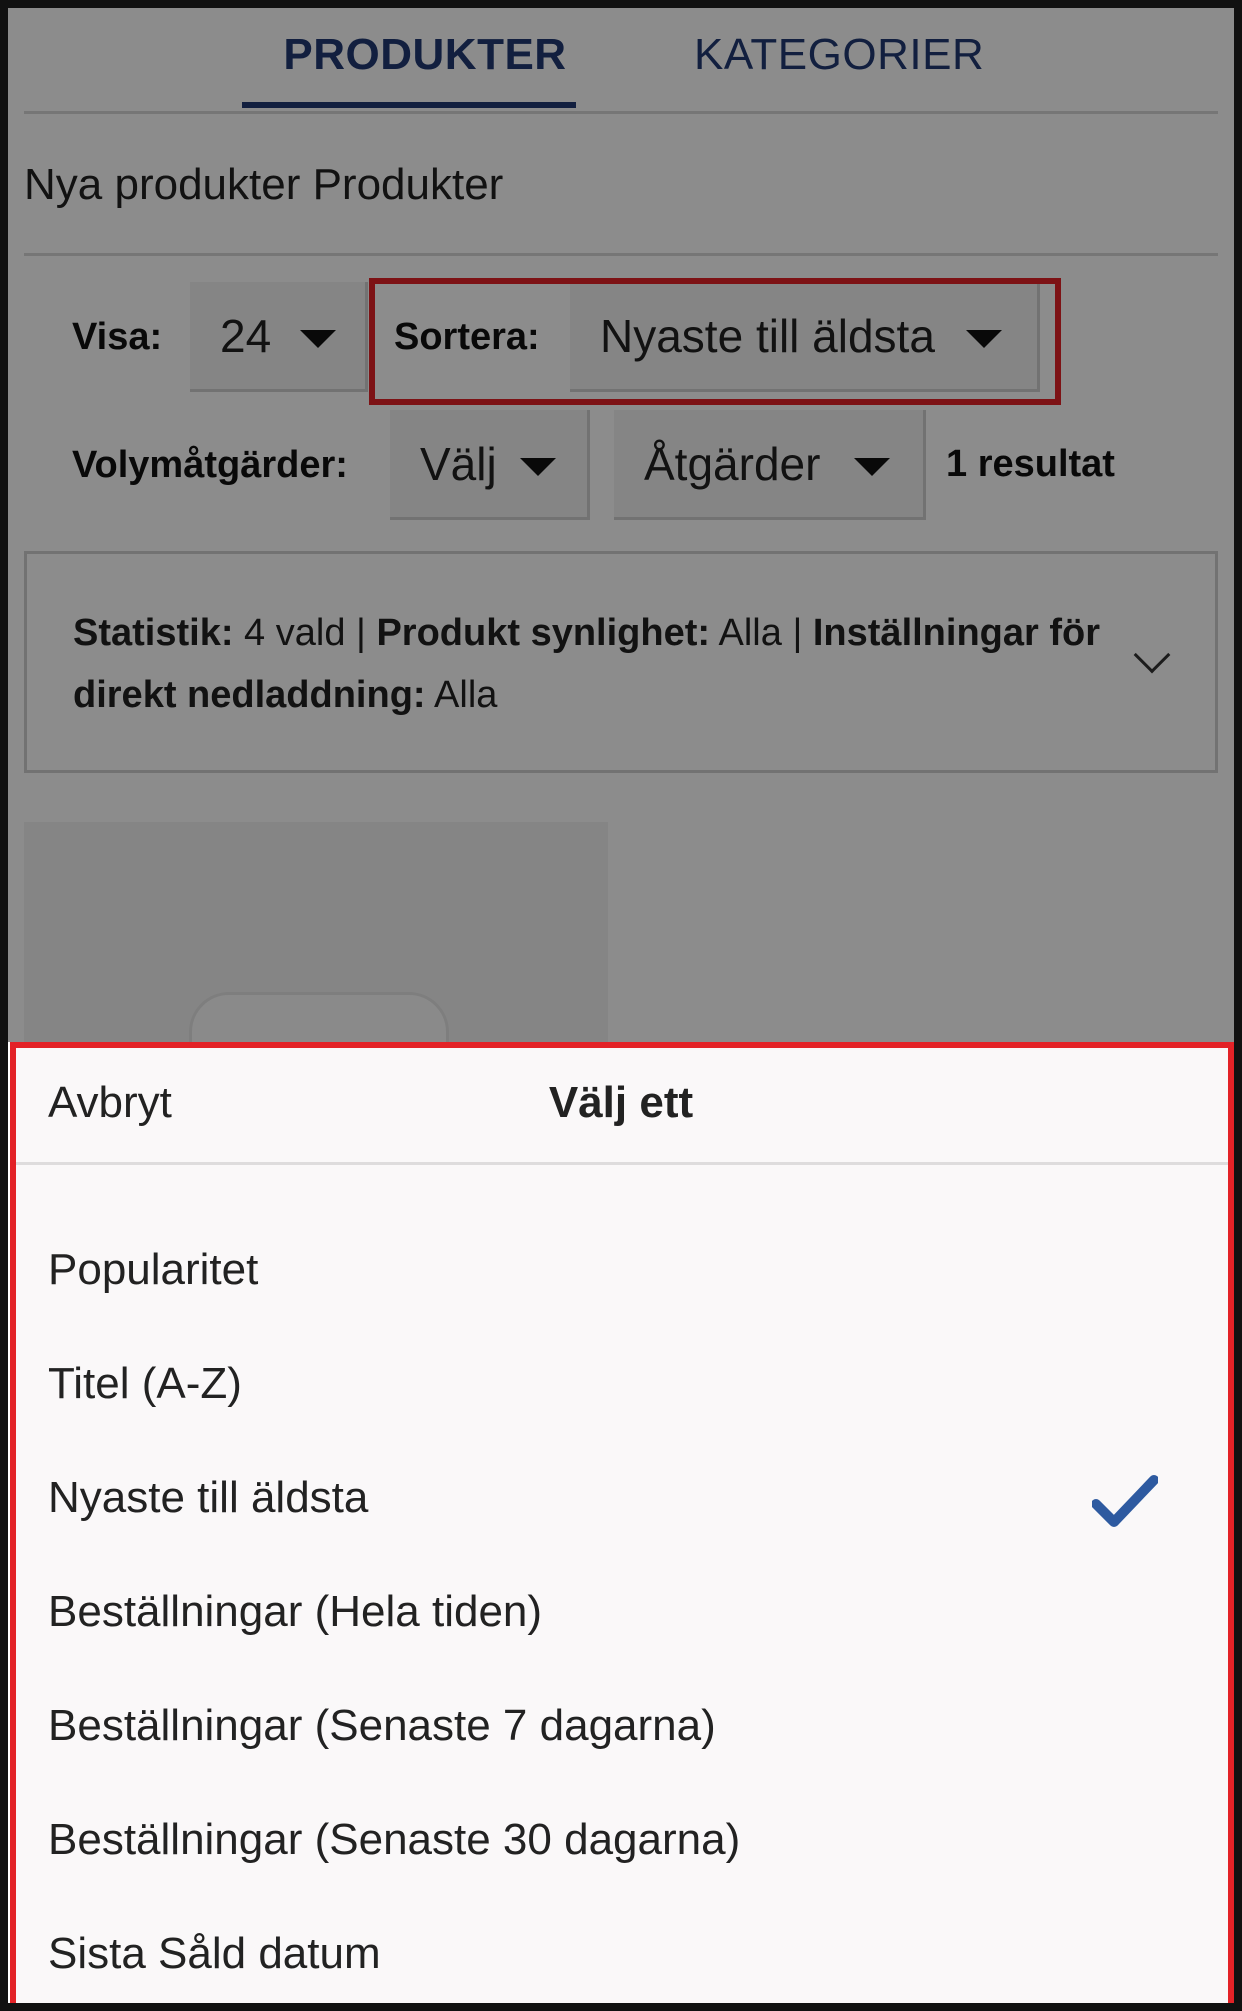 The image size is (1242, 2011). What do you see at coordinates (623, 1498) in the screenshot?
I see `option-newest-first: Nyaste till äldsta` at bounding box center [623, 1498].